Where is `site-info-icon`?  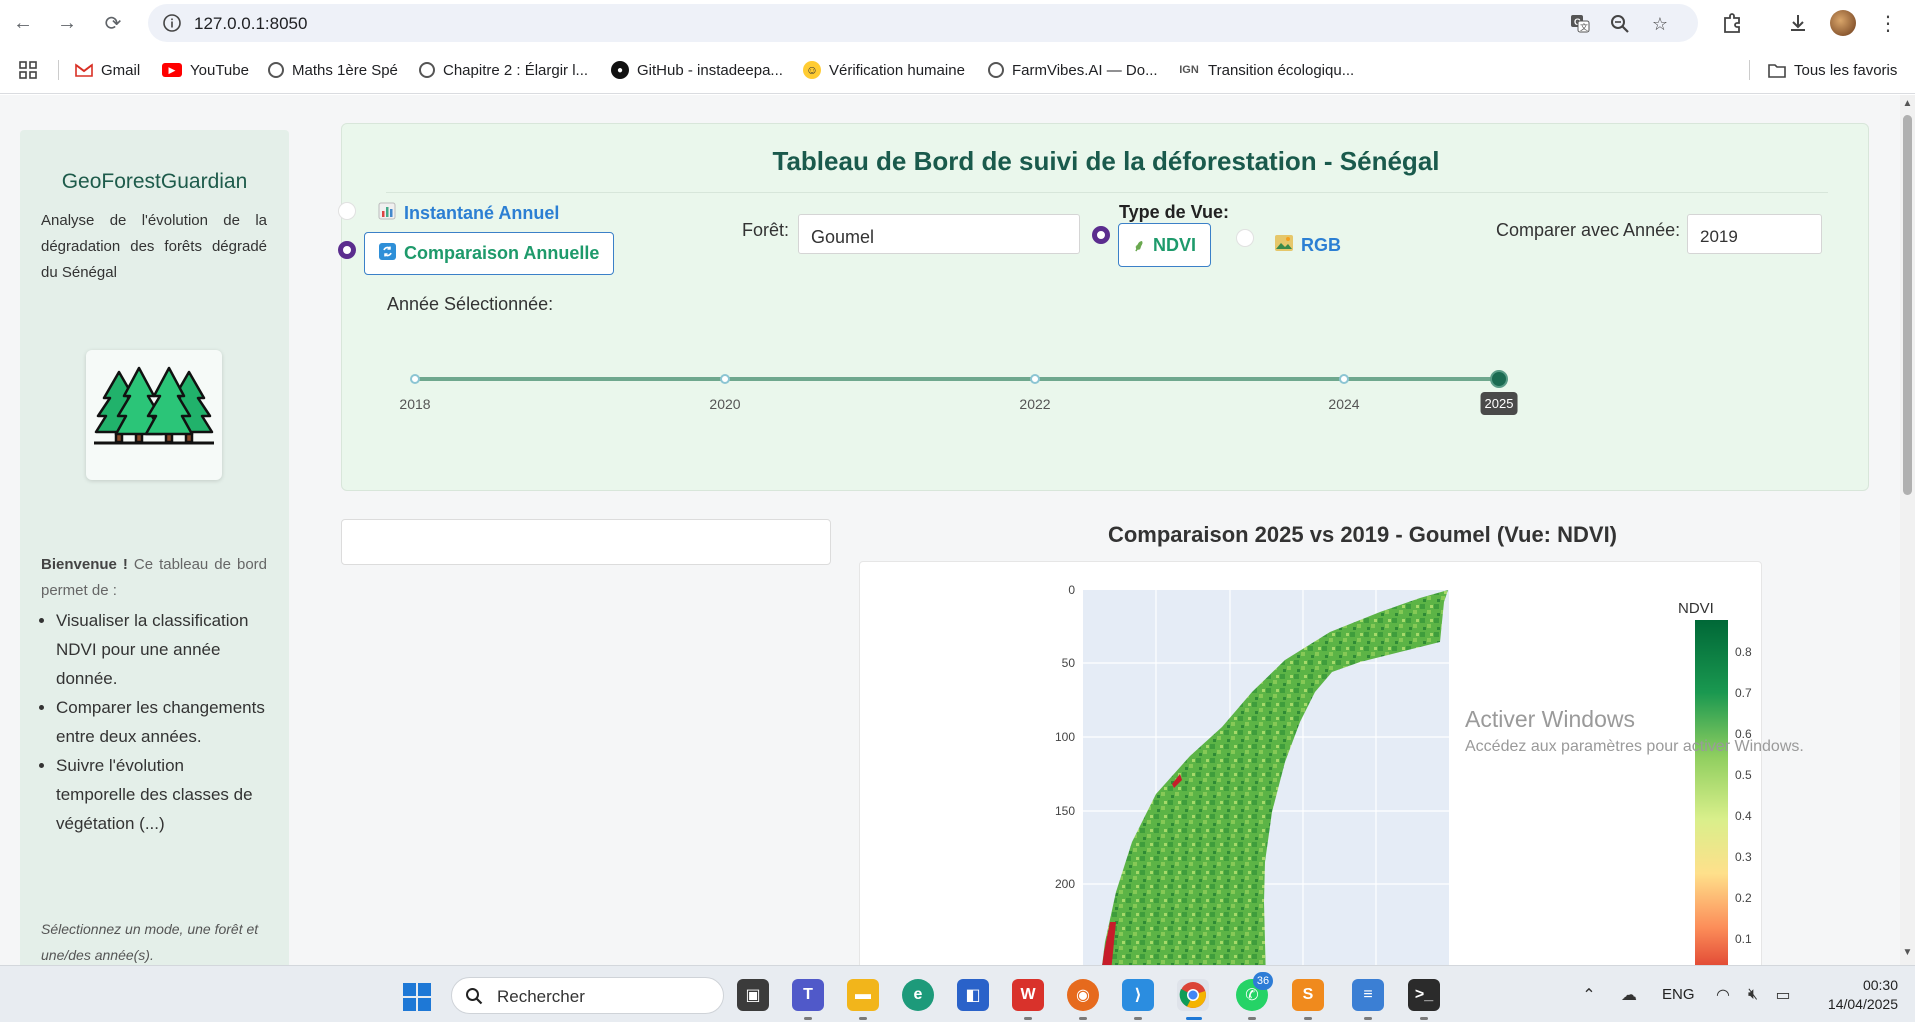 site-info-icon is located at coordinates (172, 23).